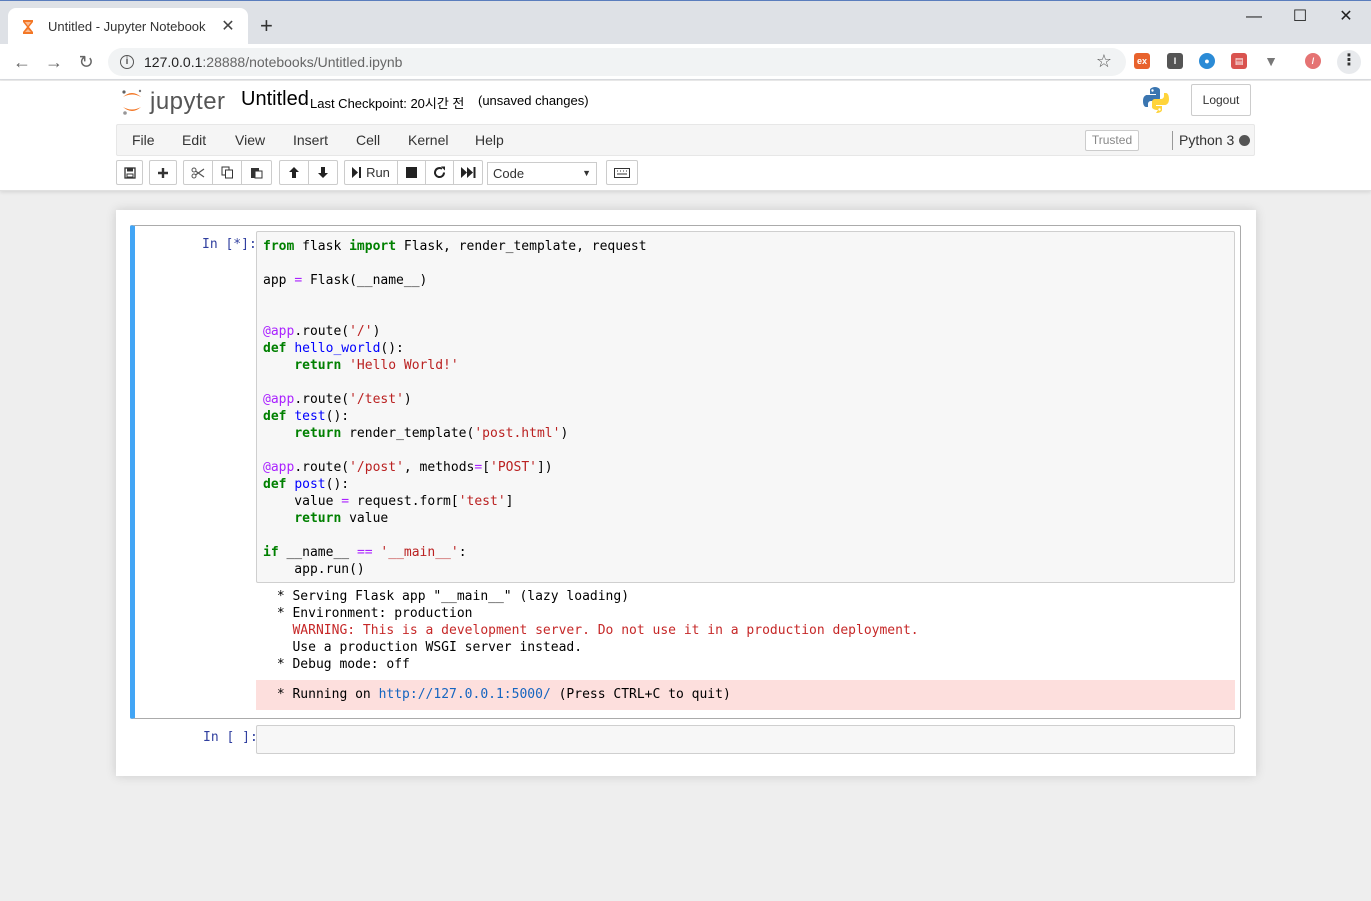  I want to click on copy-button, so click(227, 172).